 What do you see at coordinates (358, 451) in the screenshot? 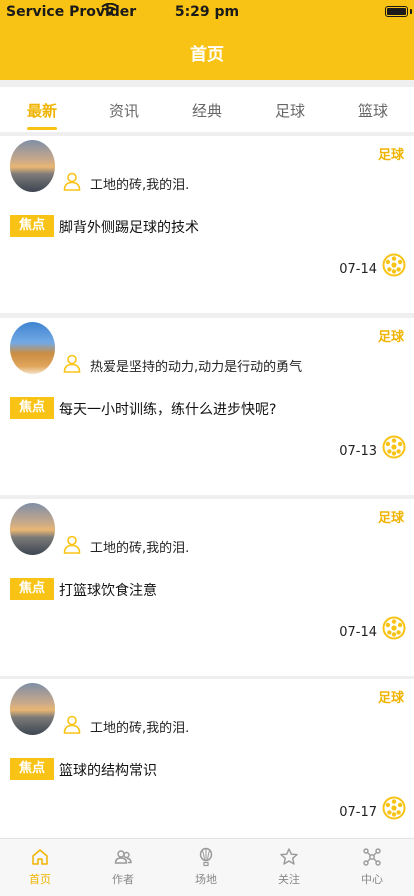
I see `post-date: 07-13` at bounding box center [358, 451].